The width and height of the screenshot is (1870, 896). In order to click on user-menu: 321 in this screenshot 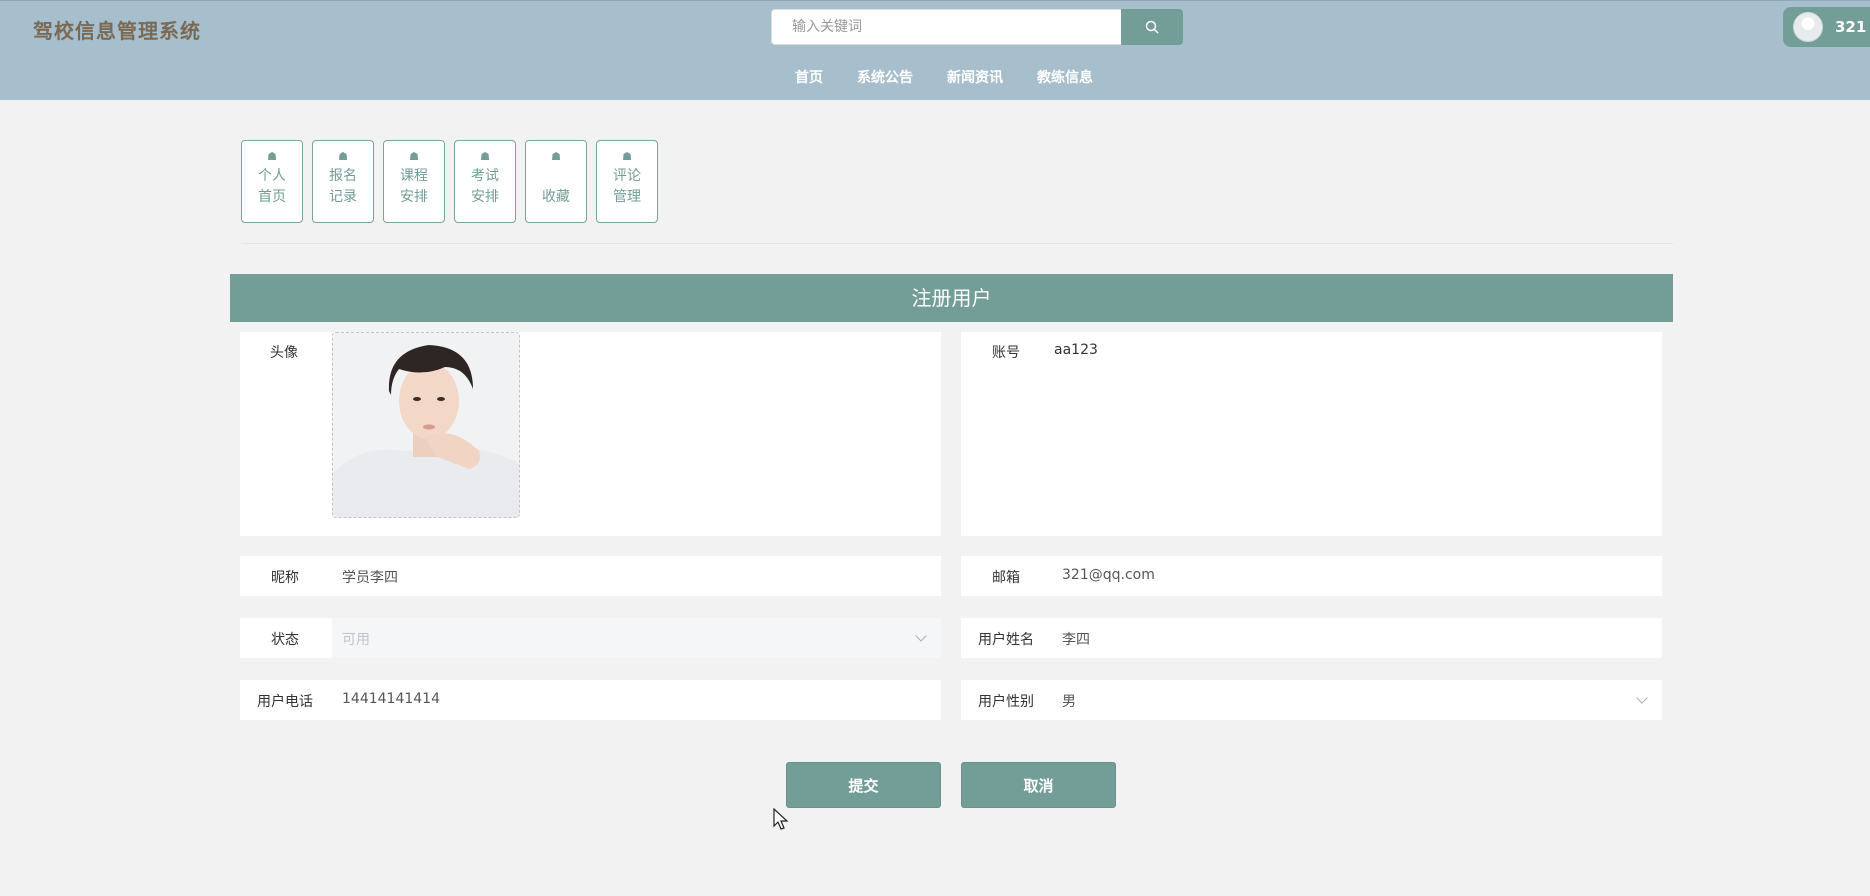, I will do `click(1826, 27)`.